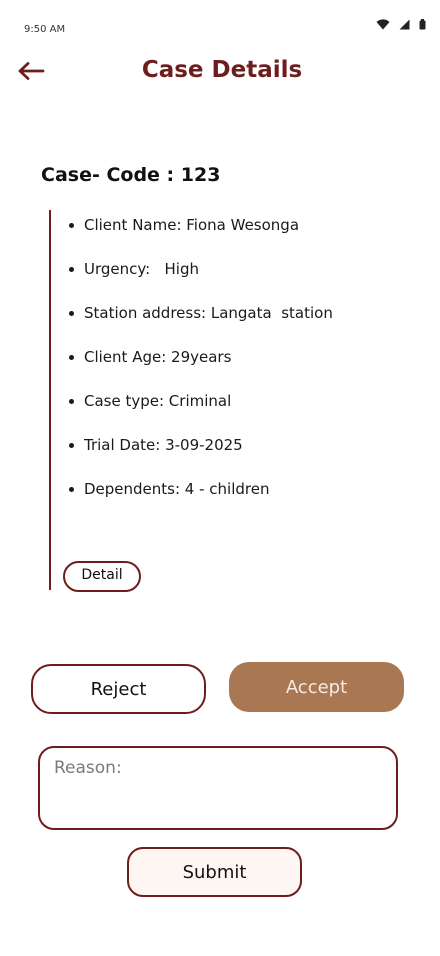  What do you see at coordinates (163, 445) in the screenshot?
I see `detail-text: Trial Date: 3-09-2025` at bounding box center [163, 445].